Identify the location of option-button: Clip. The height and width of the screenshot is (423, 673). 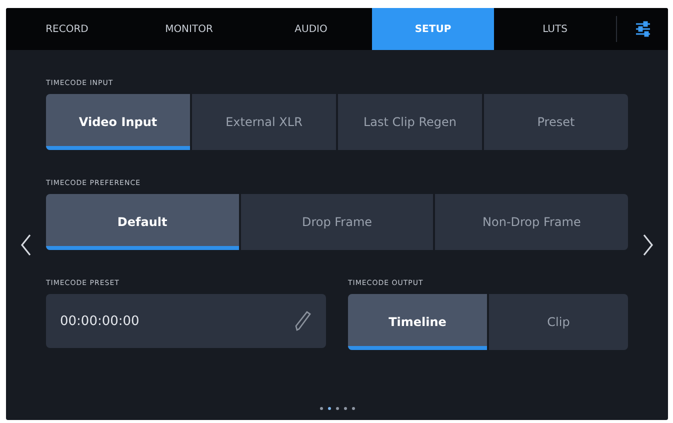
(558, 322).